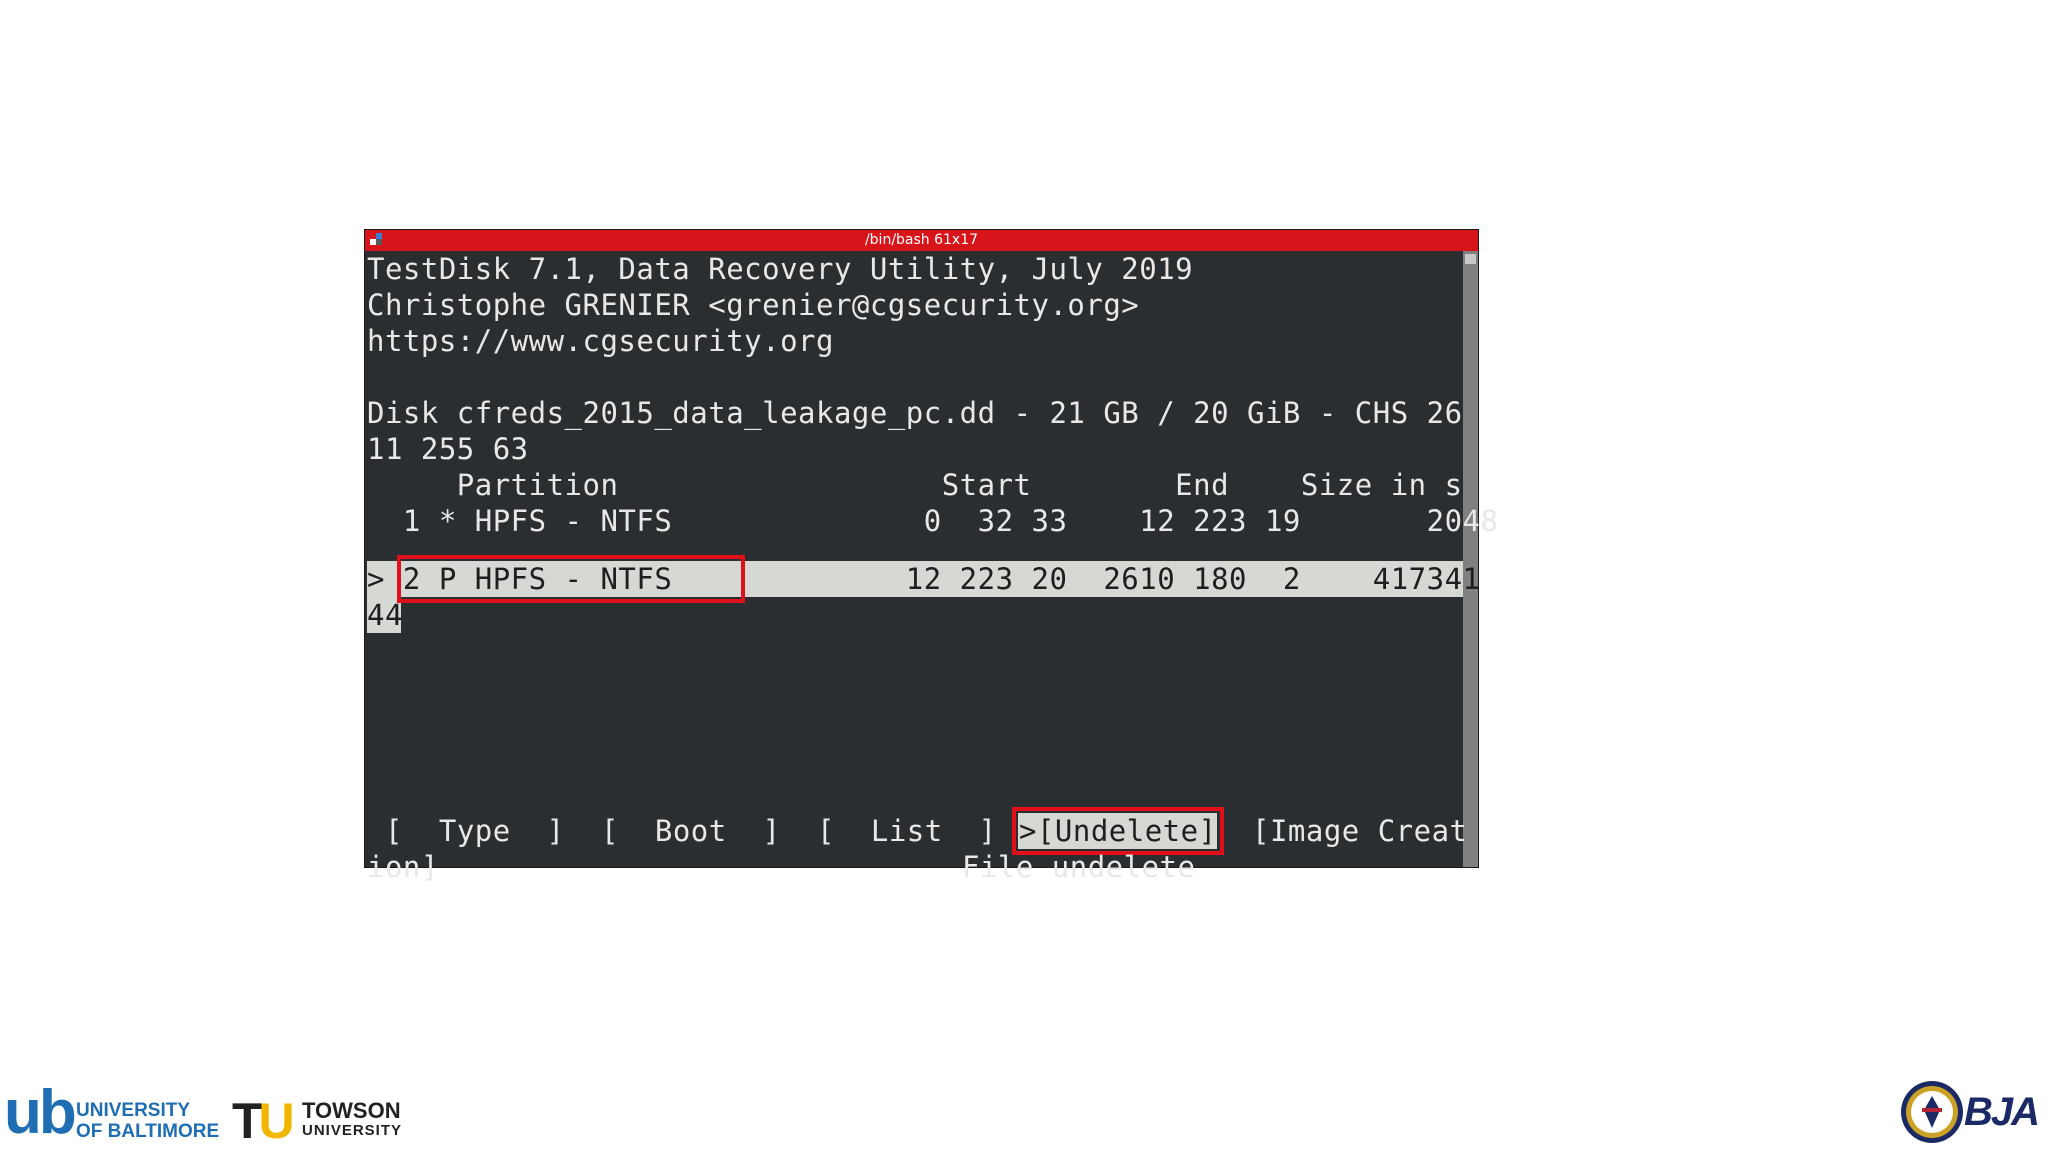 The height and width of the screenshot is (1152, 2048). Describe the element at coordinates (1360, 831) in the screenshot. I see `menu-image-creation-button: [Image Creat` at that location.